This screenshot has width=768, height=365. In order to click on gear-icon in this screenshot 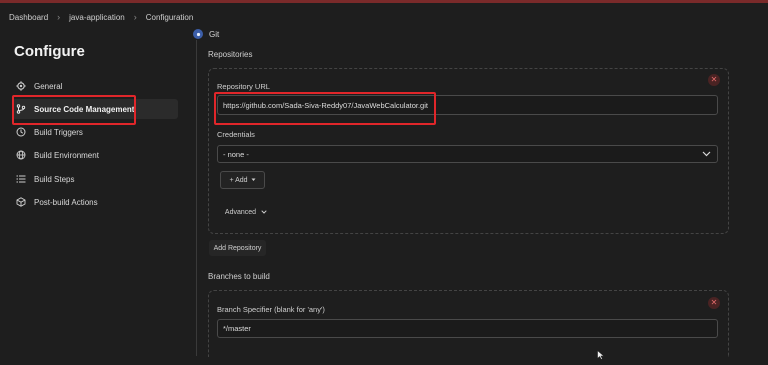, I will do `click(21, 86)`.